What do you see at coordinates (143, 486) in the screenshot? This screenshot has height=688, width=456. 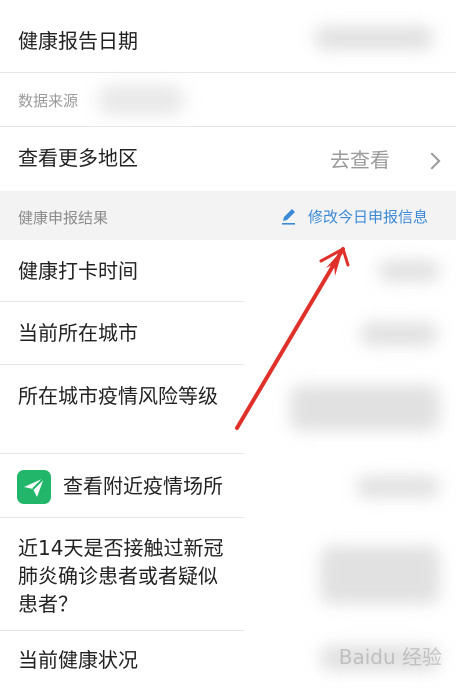 I see `nearby-places-label: 查看附近疫情场所` at bounding box center [143, 486].